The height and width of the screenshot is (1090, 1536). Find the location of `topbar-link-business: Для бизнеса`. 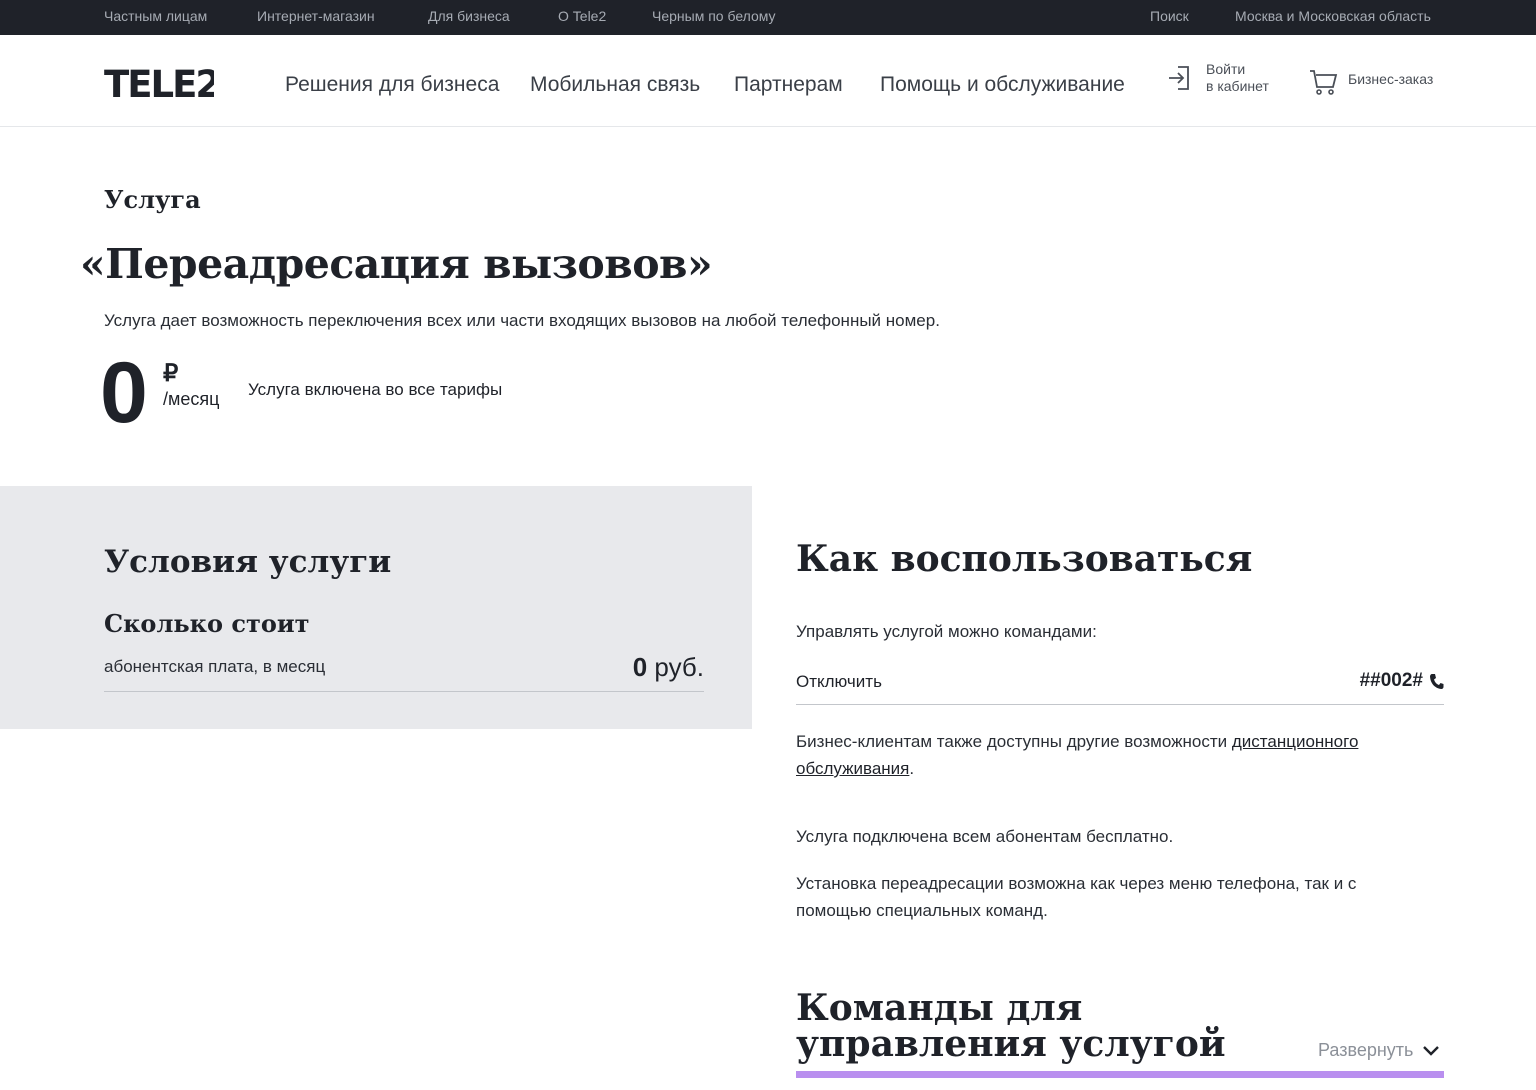

topbar-link-business: Для бизнеса is located at coordinates (469, 16).